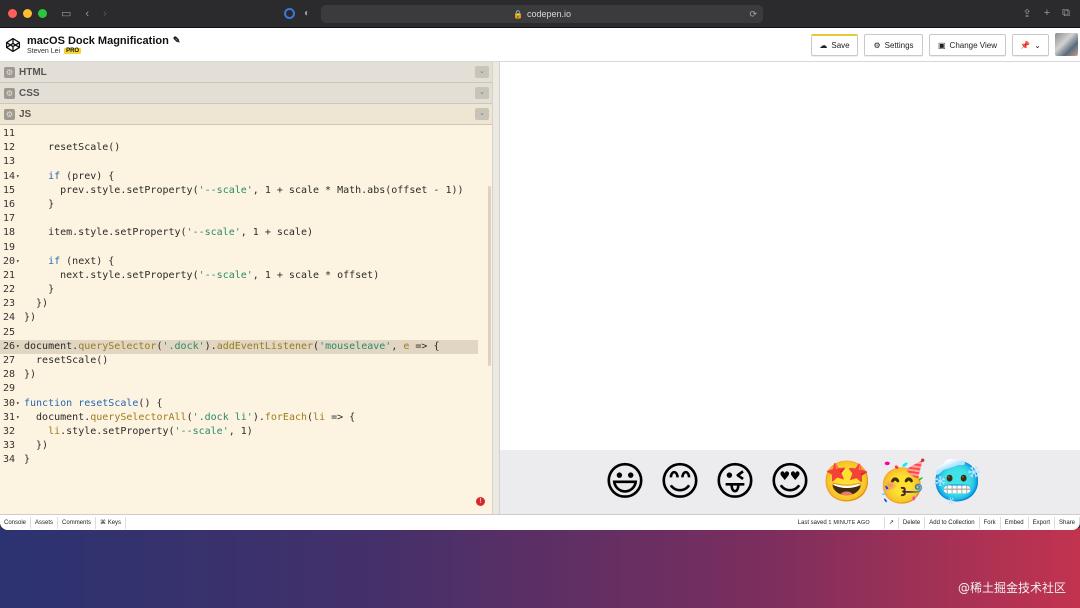  What do you see at coordinates (1030, 45) in the screenshot?
I see `pin-menu-button: 📌 ⌄` at bounding box center [1030, 45].